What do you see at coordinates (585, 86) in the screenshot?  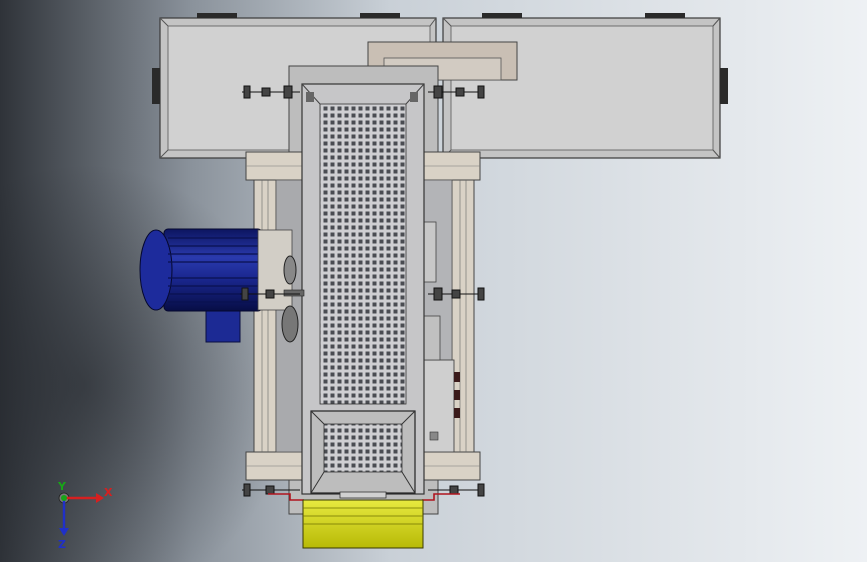 I see `right-hopper-box` at bounding box center [585, 86].